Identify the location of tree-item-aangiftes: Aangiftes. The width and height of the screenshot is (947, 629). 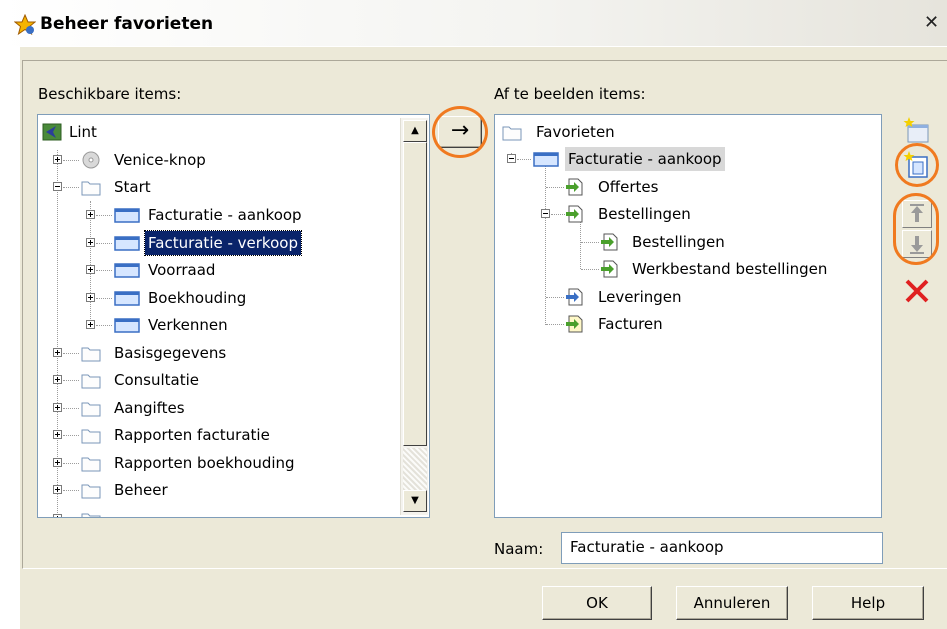
(218, 408).